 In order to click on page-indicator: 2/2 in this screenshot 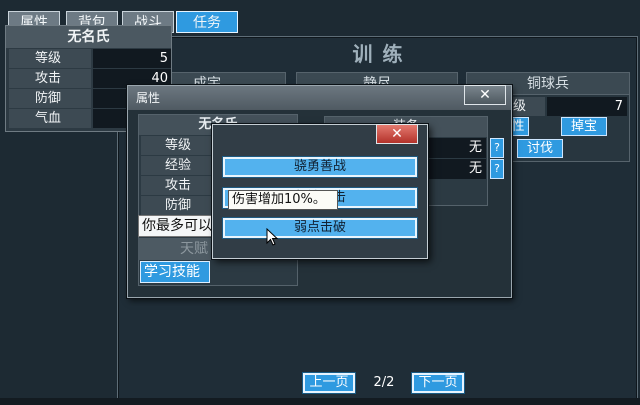, I will do `click(384, 382)`.